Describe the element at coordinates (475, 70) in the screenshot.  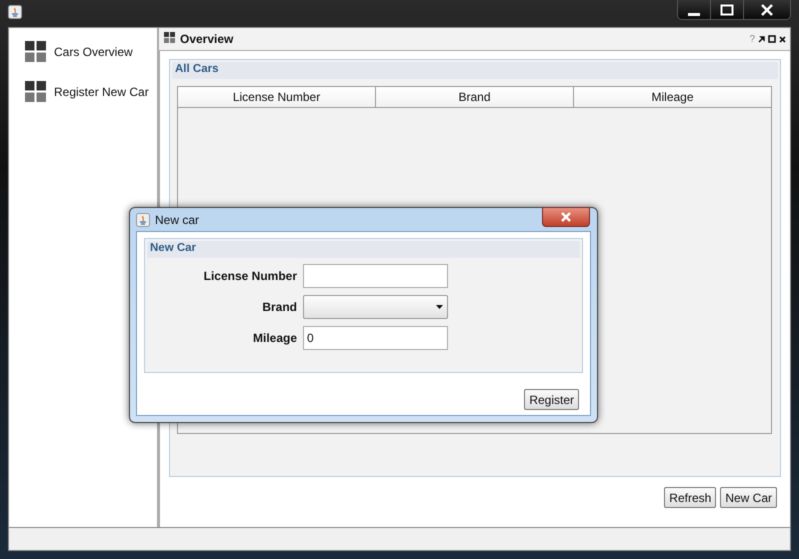
I see `group-title: All Cars` at that location.